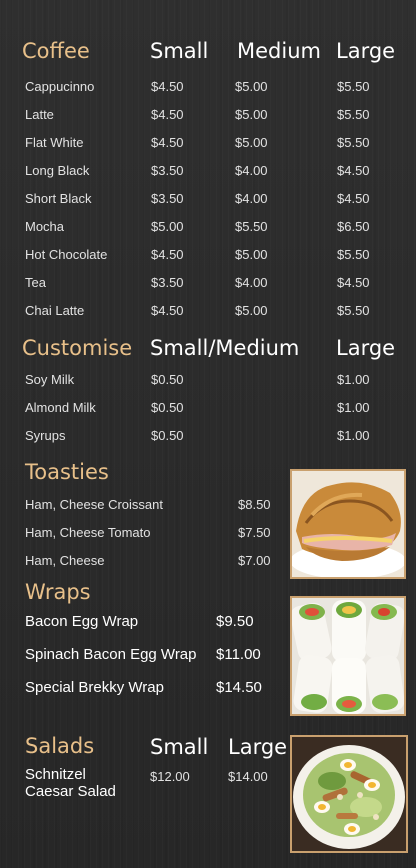 Image resolution: width=416 pixels, height=868 pixels. What do you see at coordinates (77, 348) in the screenshot?
I see `customise-heading: Customise` at bounding box center [77, 348].